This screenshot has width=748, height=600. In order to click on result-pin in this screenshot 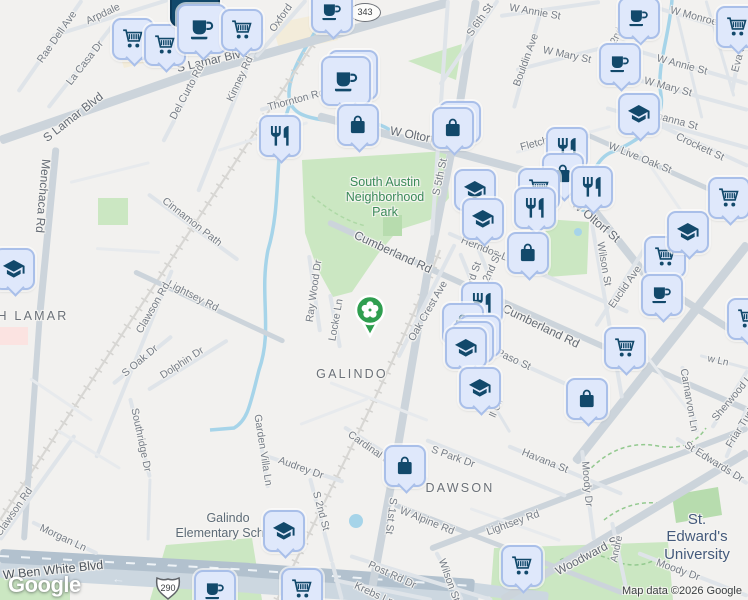, I will do `click(370, 316)`.